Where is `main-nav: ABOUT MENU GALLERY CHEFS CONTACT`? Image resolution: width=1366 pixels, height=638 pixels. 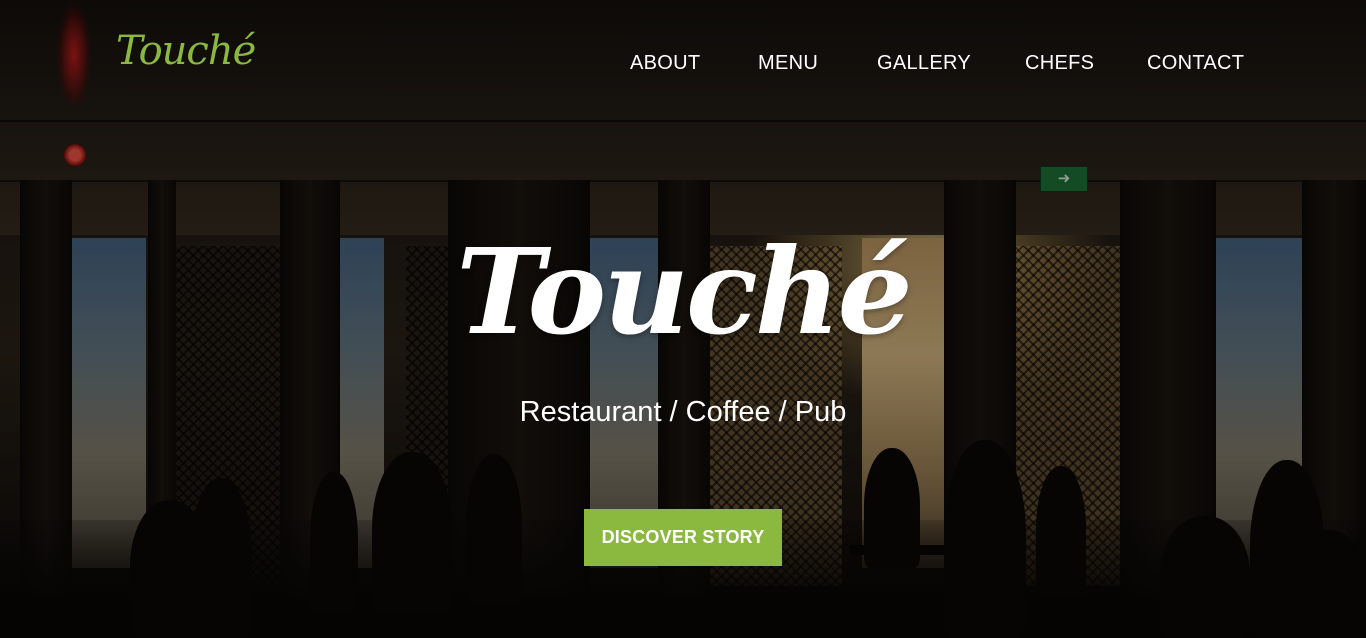 main-nav: ABOUT MENU GALLERY CHEFS CONTACT is located at coordinates (940, 64).